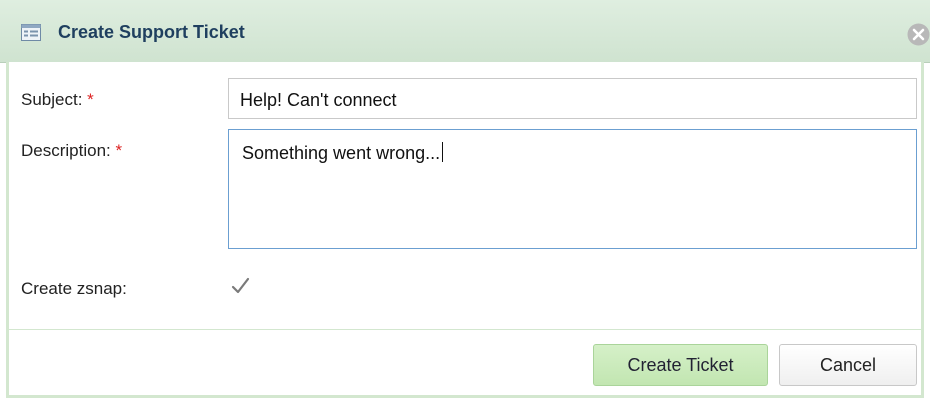  I want to click on description-required-marker: *, so click(119, 150).